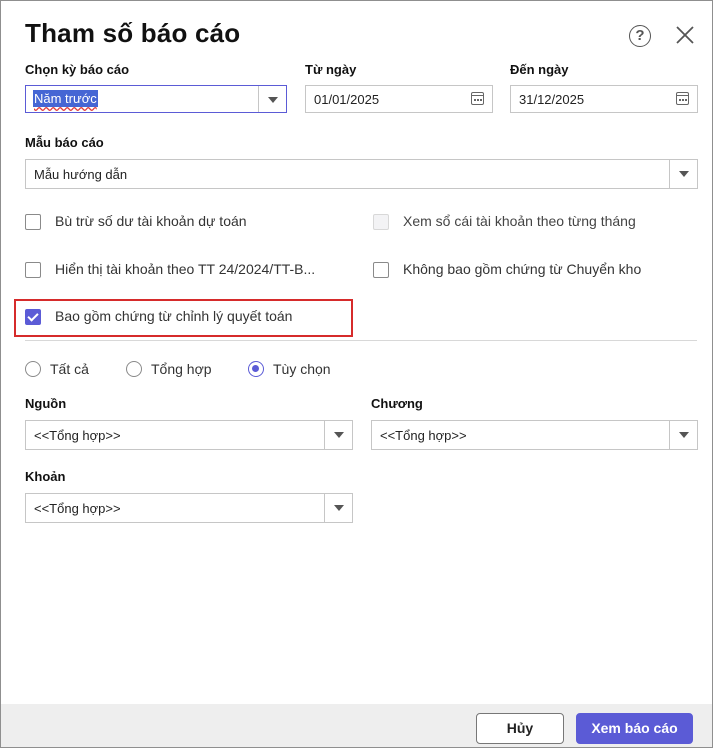 This screenshot has width=713, height=748. I want to click on period-label: Chọn kỳ báo cáo, so click(77, 69).